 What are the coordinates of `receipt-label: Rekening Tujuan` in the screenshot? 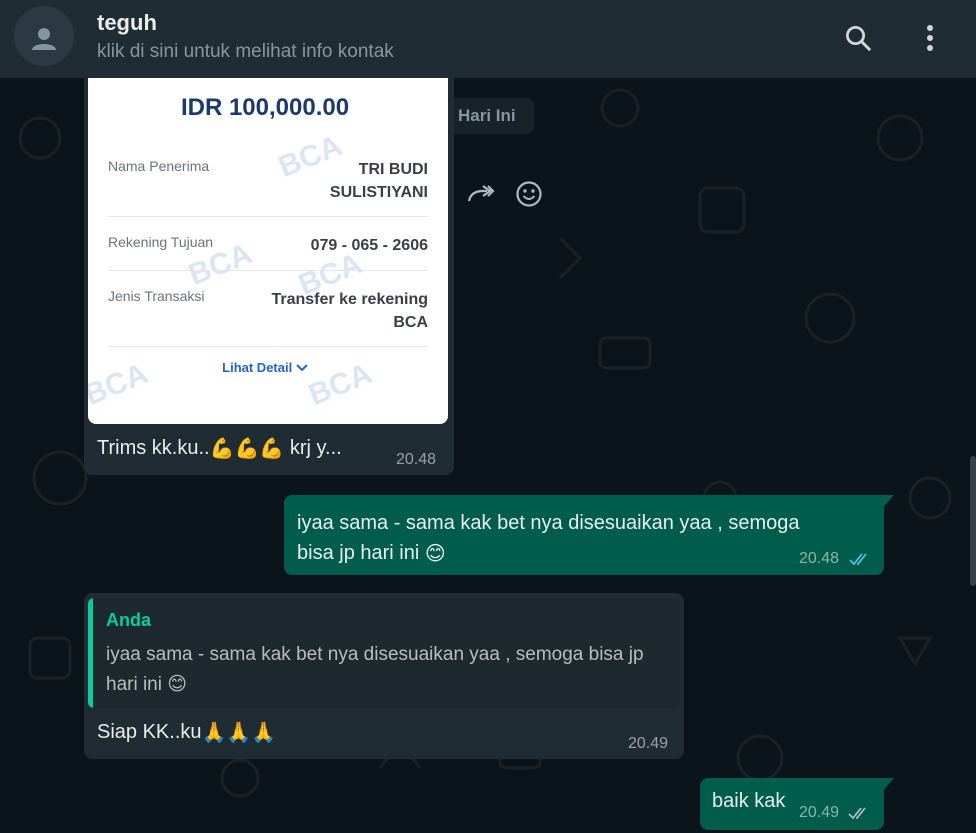 It's located at (161, 242).